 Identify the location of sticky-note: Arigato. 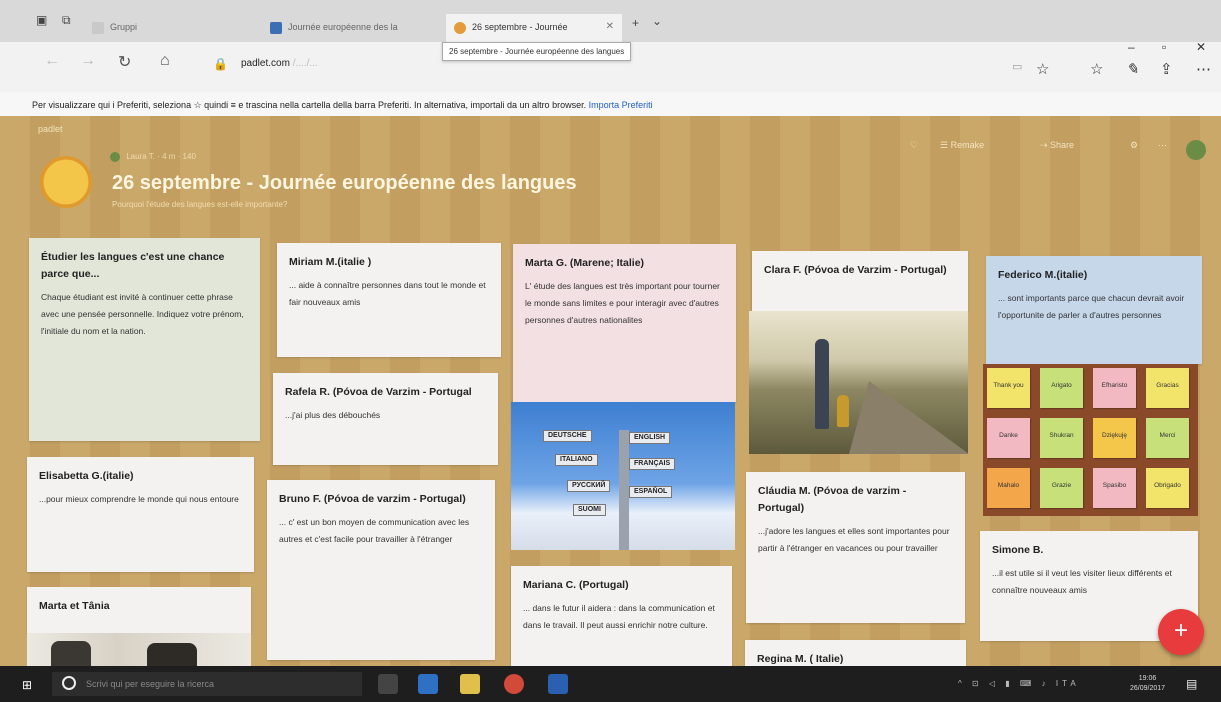
(1061, 388).